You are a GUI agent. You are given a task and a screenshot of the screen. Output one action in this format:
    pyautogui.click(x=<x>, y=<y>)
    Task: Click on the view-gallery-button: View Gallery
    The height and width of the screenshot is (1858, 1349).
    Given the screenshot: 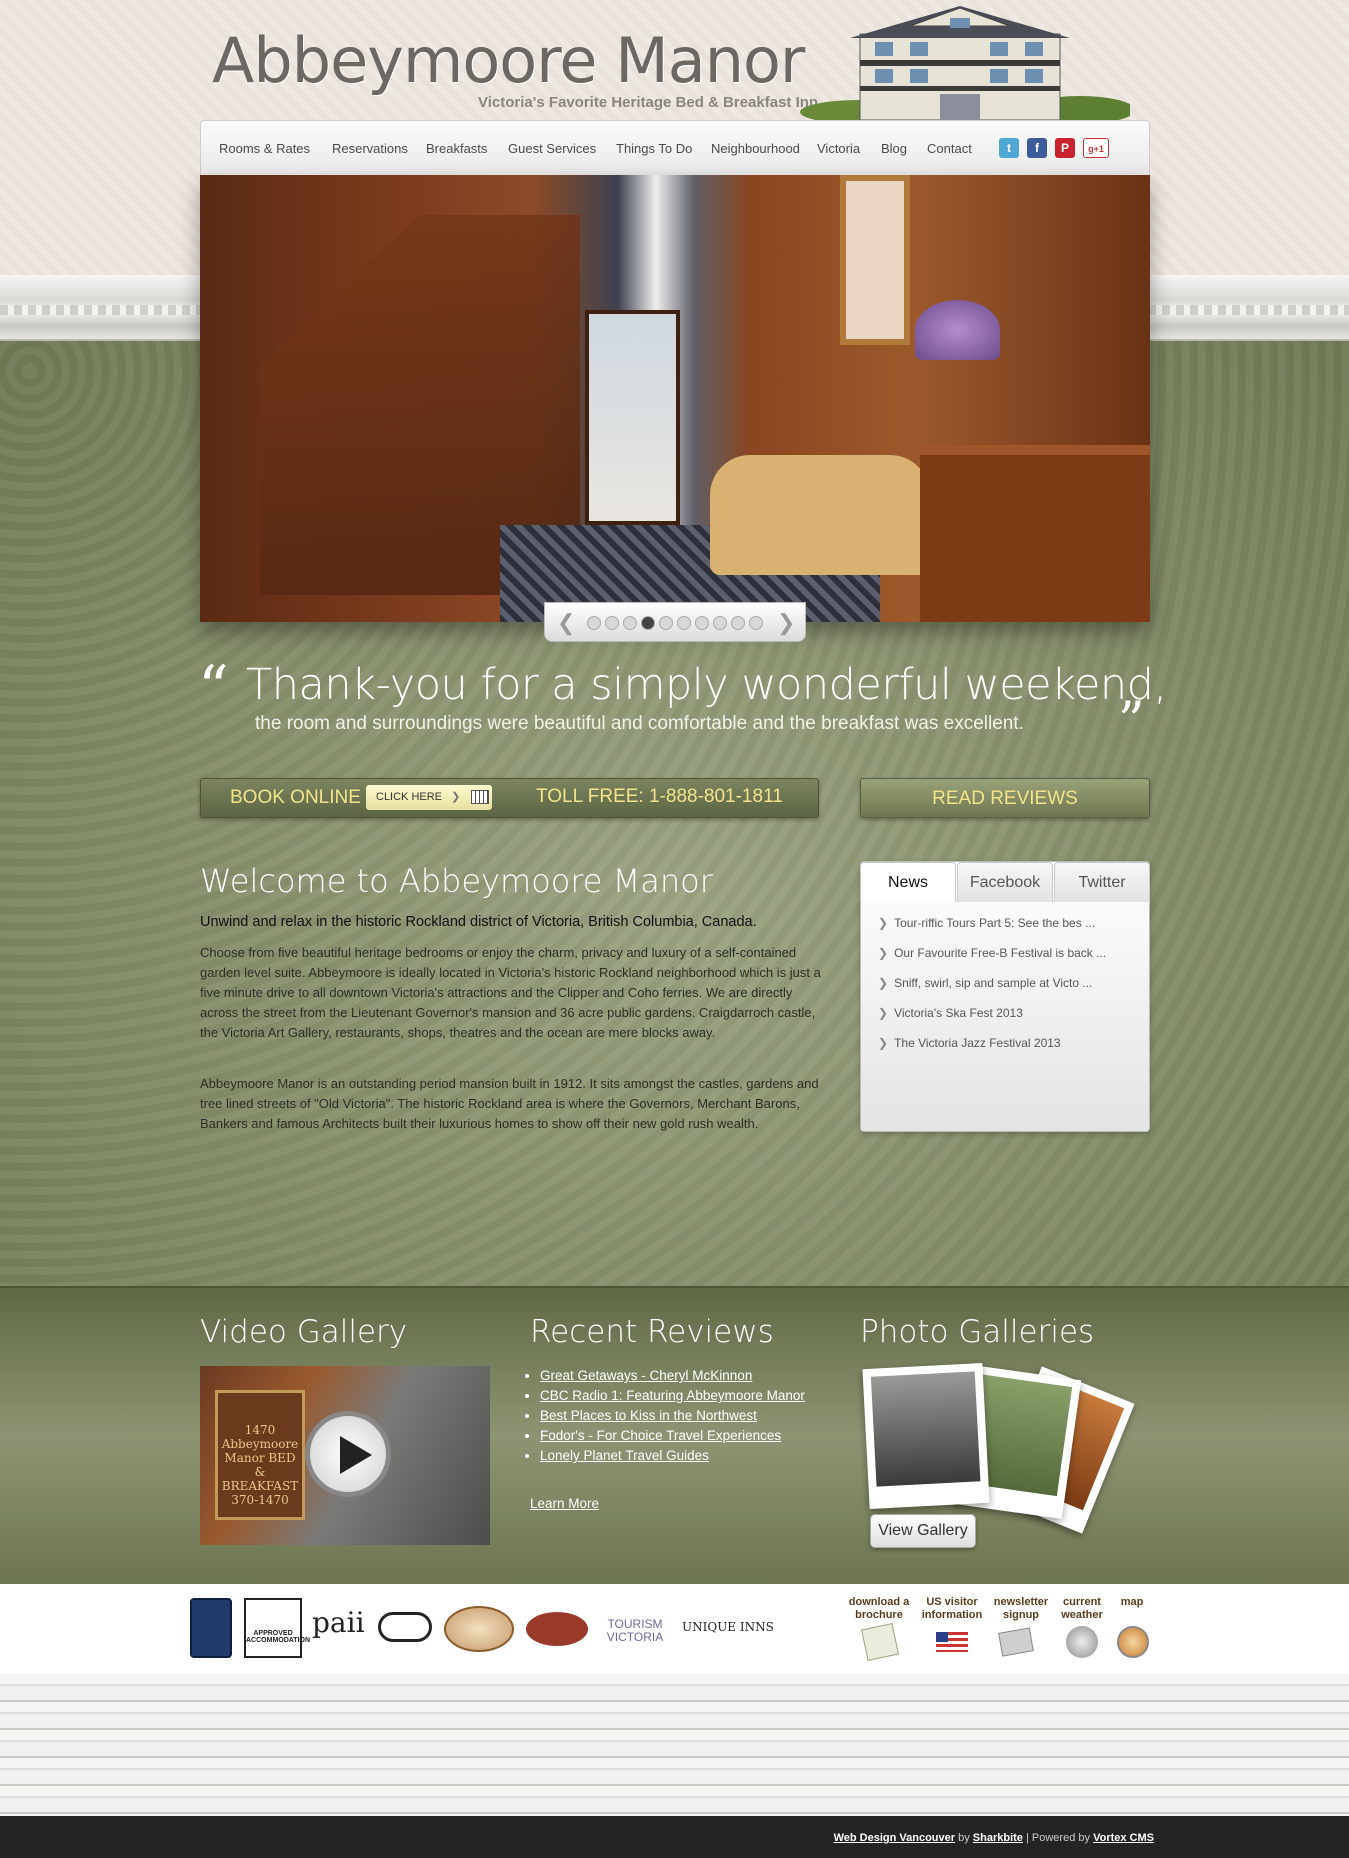 What is the action you would take?
    pyautogui.click(x=923, y=1531)
    